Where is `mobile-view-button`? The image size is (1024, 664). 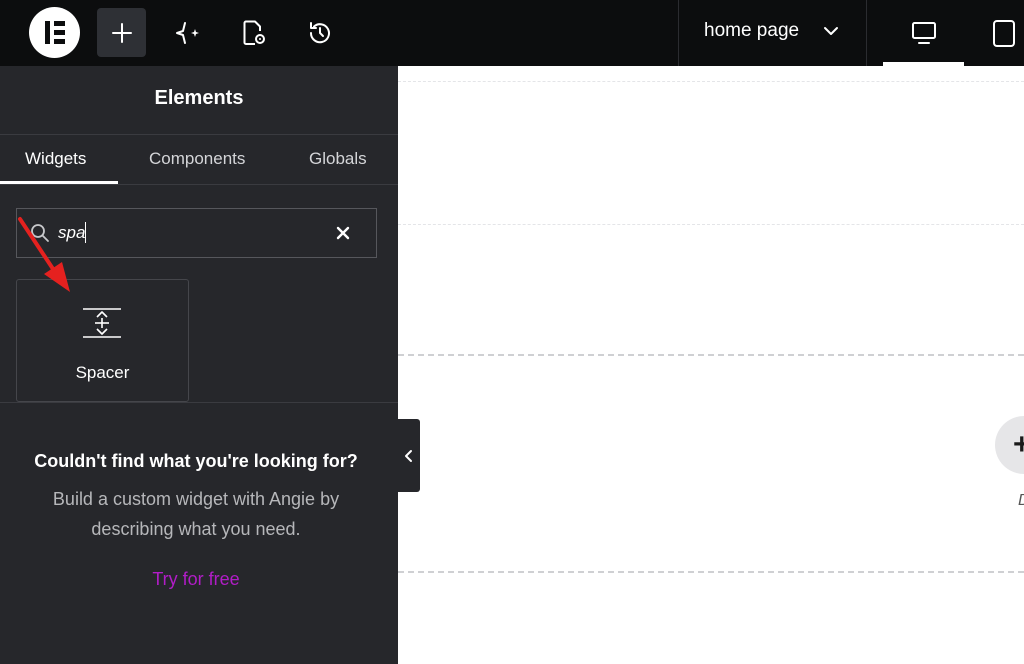 mobile-view-button is located at coordinates (1004, 33).